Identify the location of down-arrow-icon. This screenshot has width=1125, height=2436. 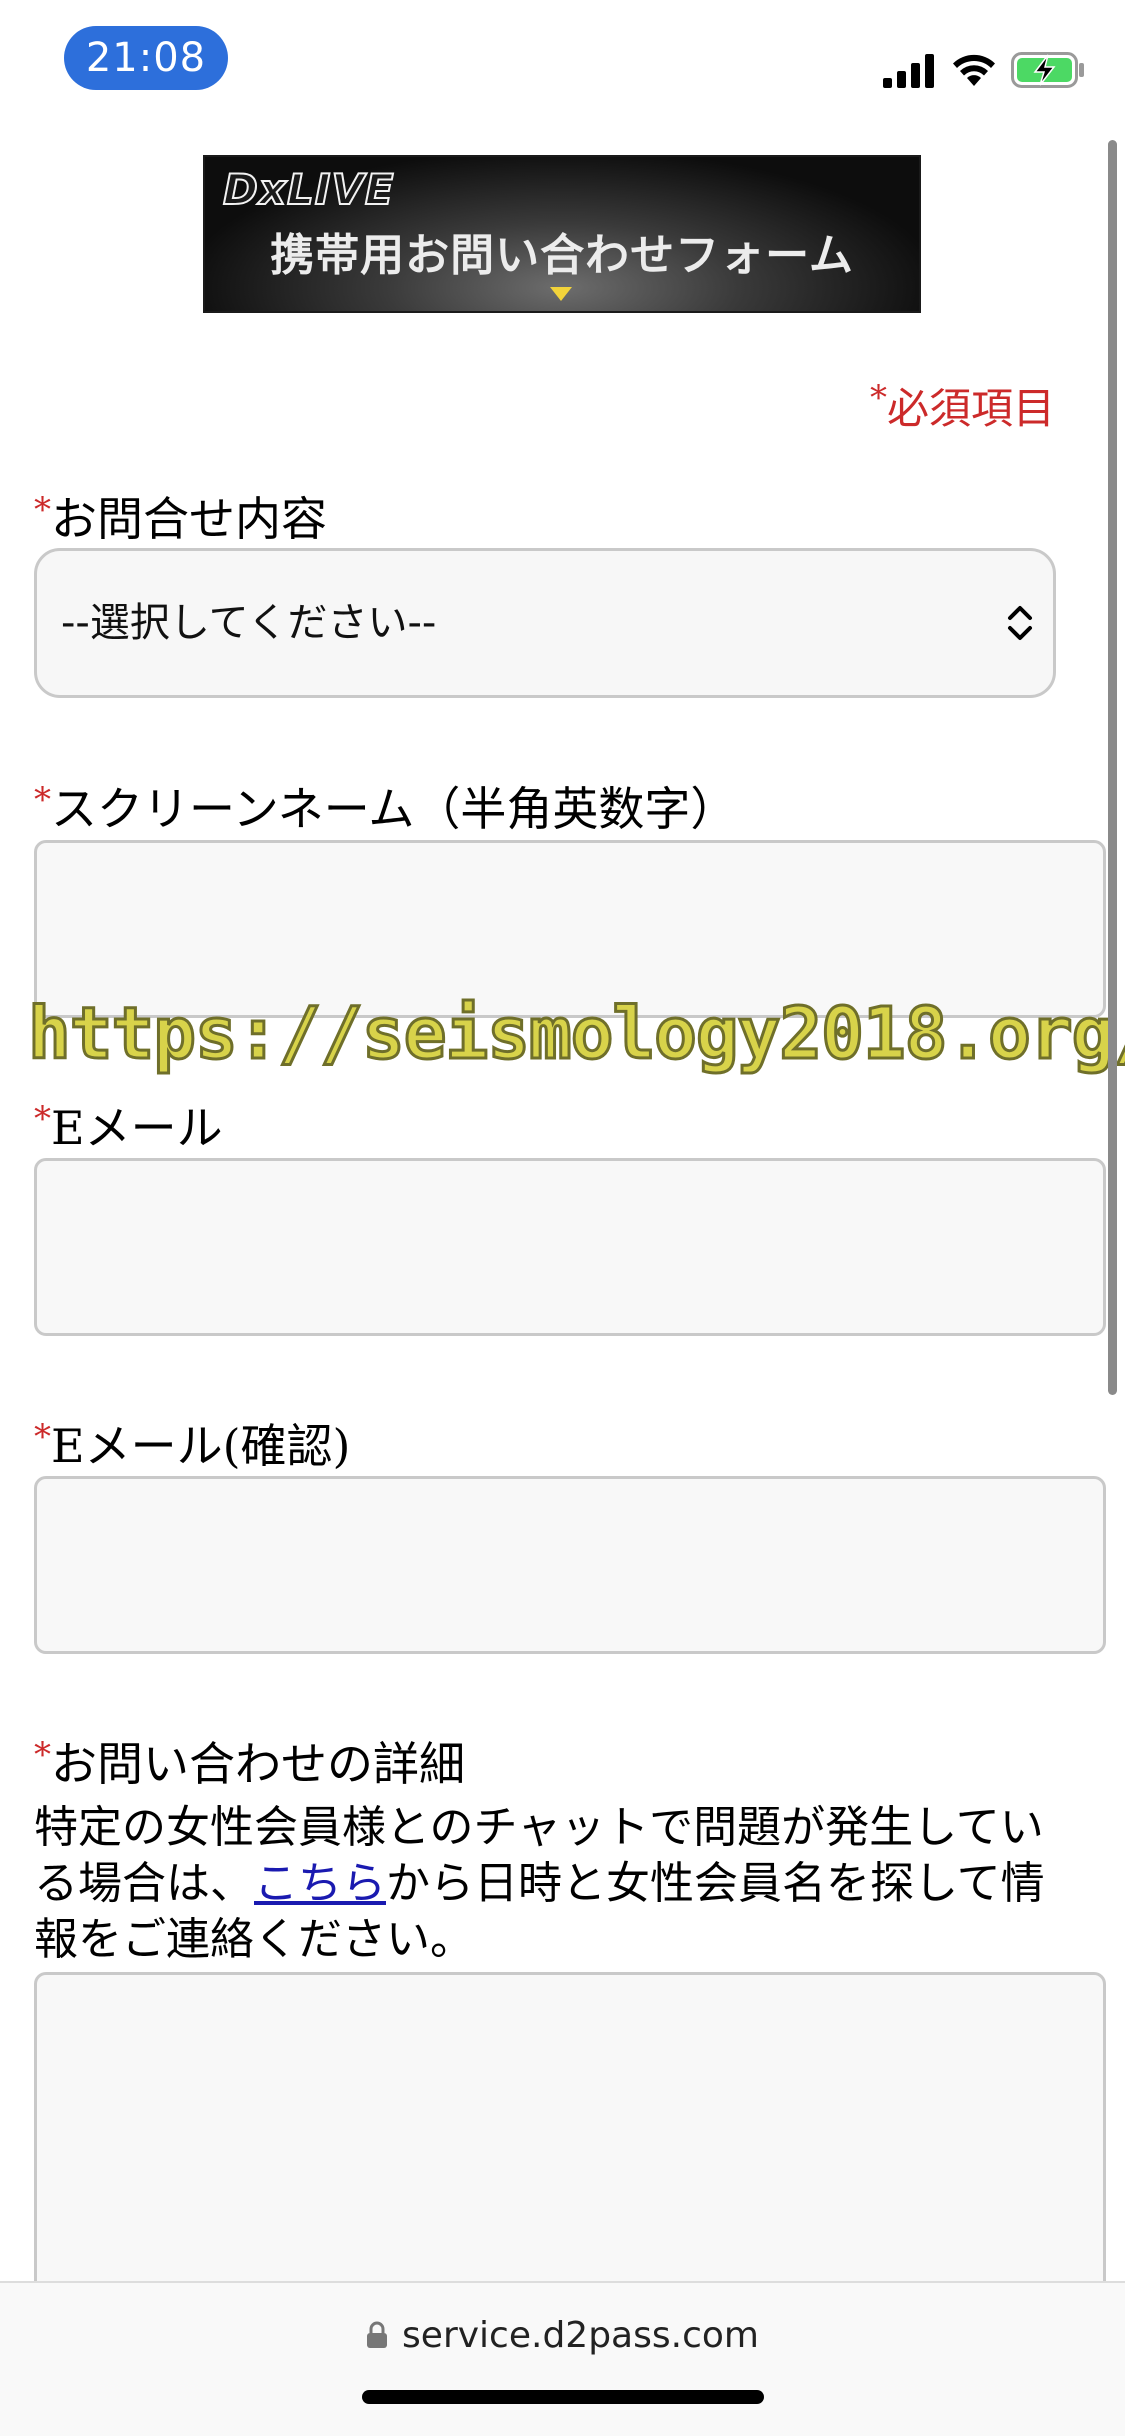
(561, 294).